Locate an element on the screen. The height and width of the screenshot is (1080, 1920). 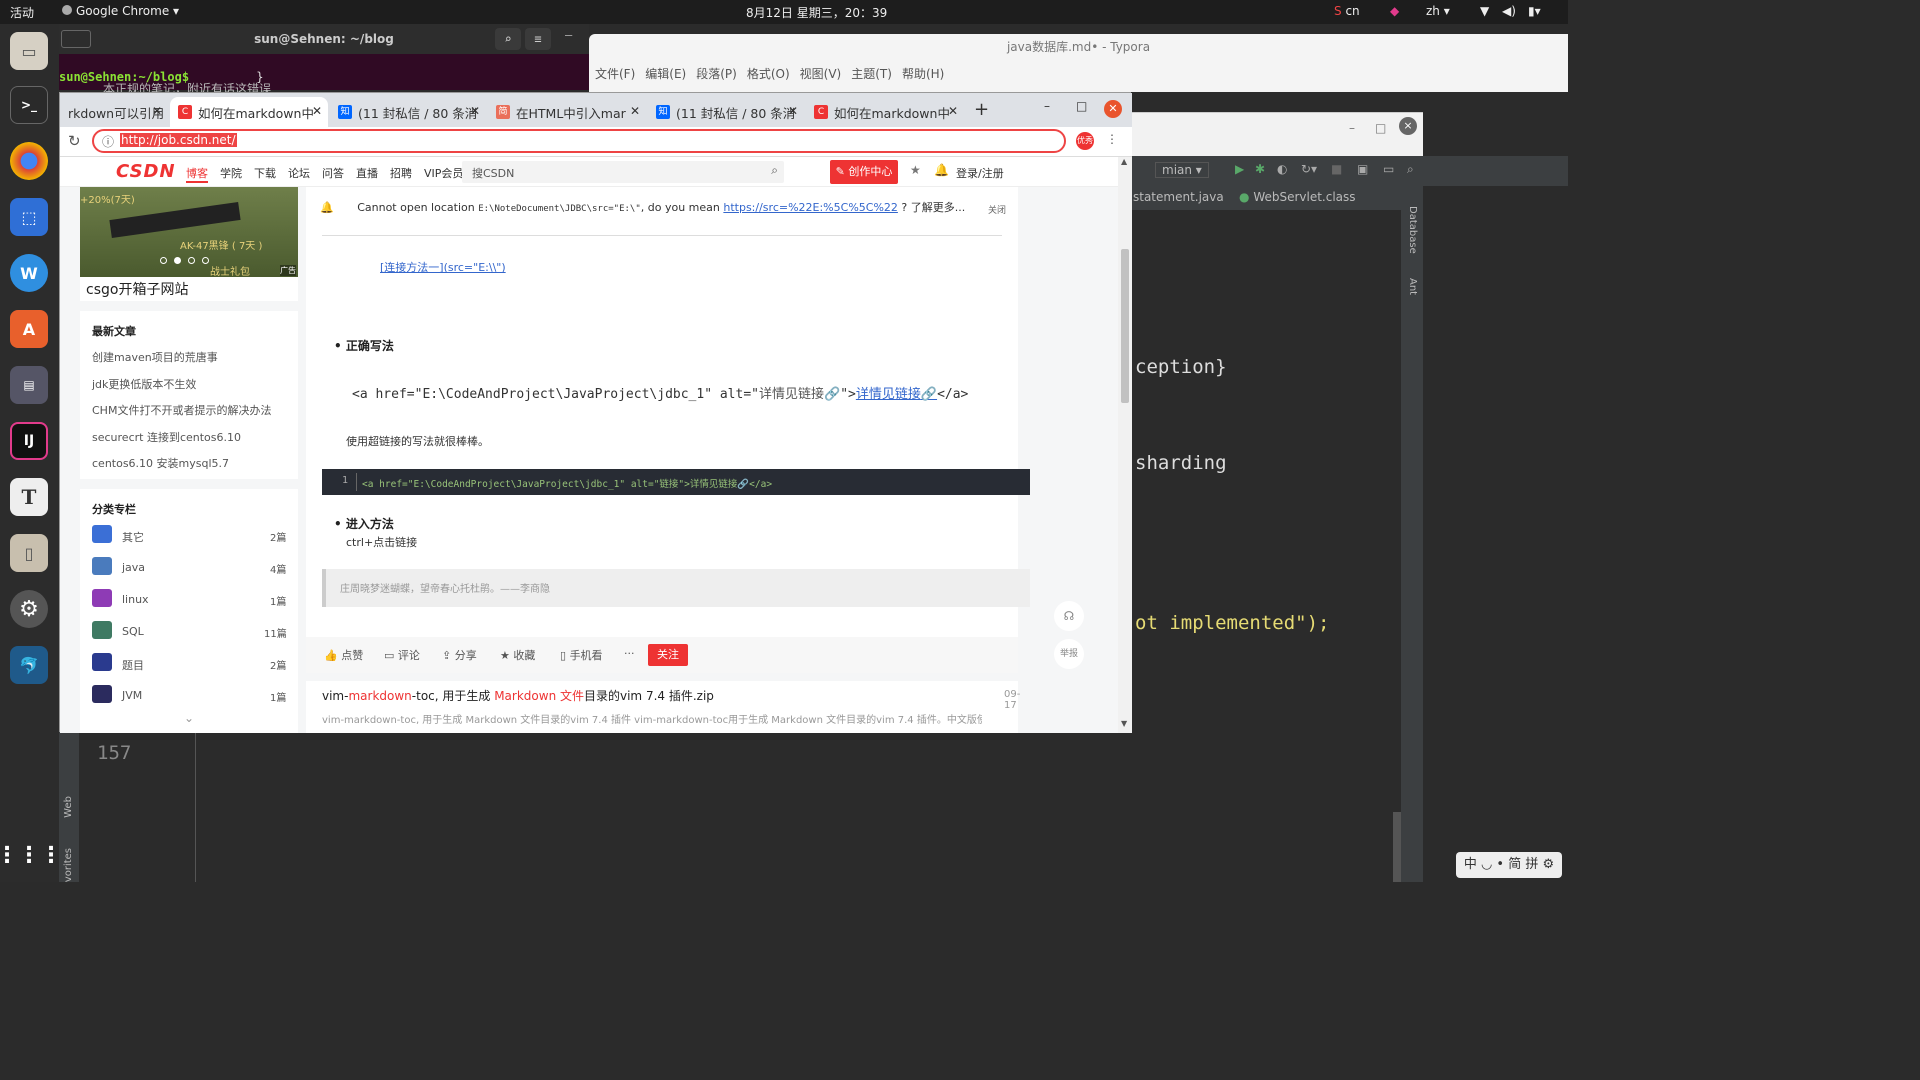
editor-tab: statement.java is located at coordinates (1178, 197).